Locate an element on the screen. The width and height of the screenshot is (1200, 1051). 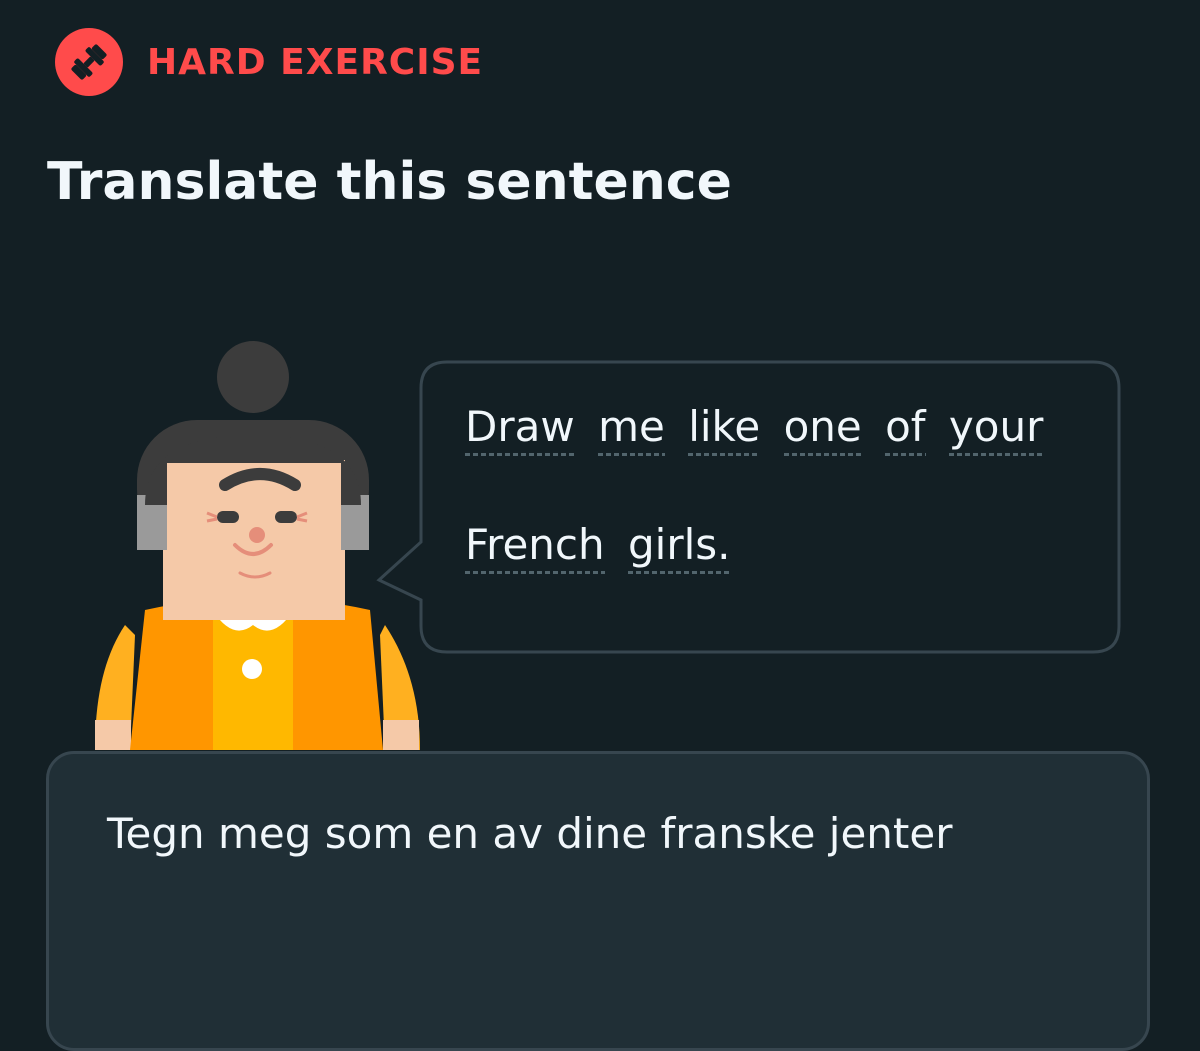
answer-text: Tegn meg som en av dine franske jenter is located at coordinates (530, 834).